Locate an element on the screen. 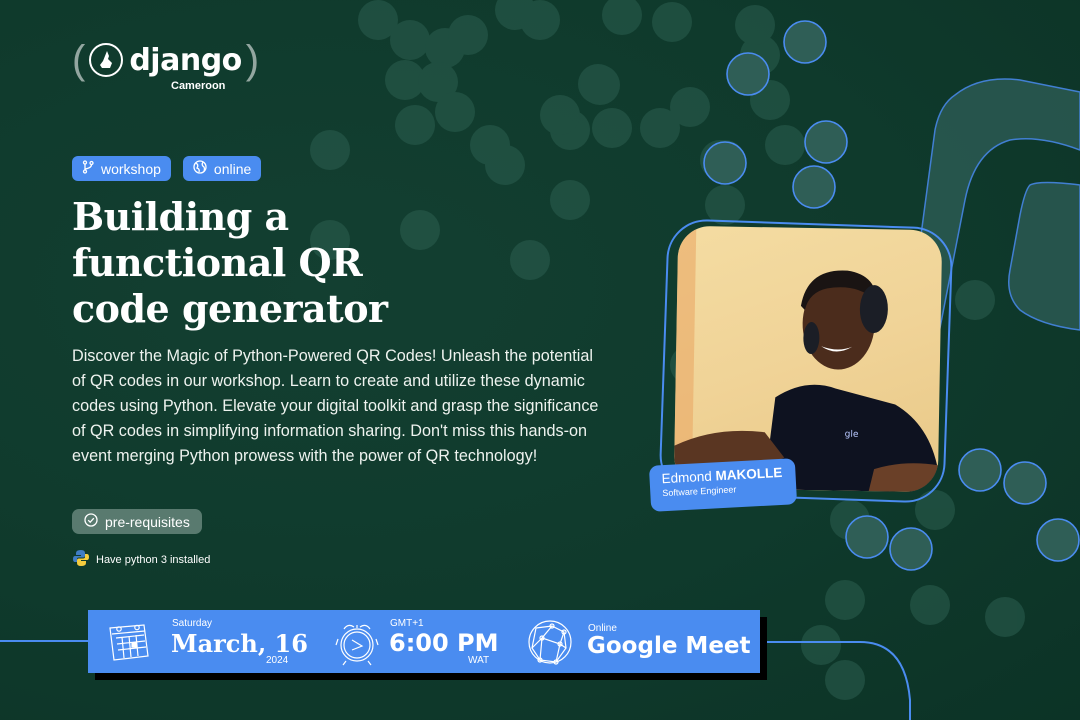 Image resolution: width=1080 pixels, height=720 pixels. python-icon is located at coordinates (81, 559).